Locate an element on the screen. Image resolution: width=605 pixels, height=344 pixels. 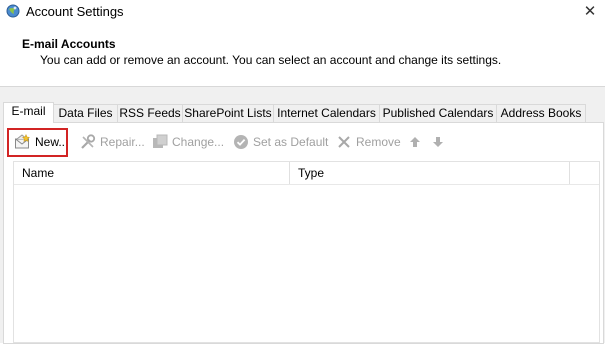
window-title: Account Settings is located at coordinates (75, 11).